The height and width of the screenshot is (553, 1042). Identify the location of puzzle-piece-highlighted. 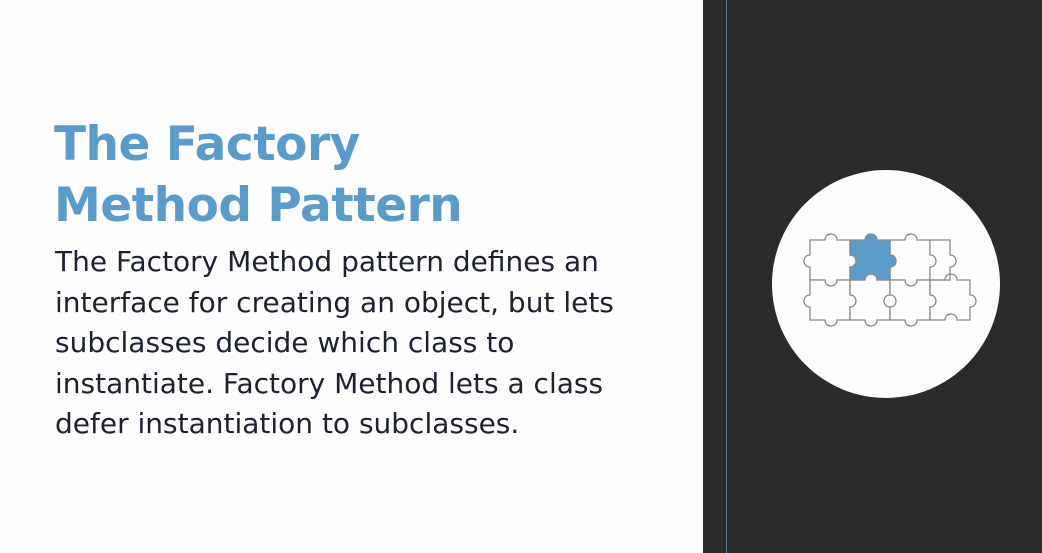
(873, 257).